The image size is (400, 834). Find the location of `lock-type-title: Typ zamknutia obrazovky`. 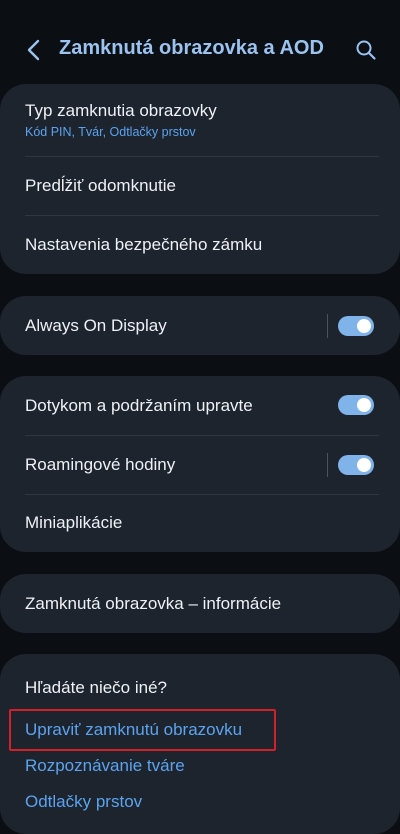

lock-type-title: Typ zamknutia obrazovky is located at coordinates (121, 110).